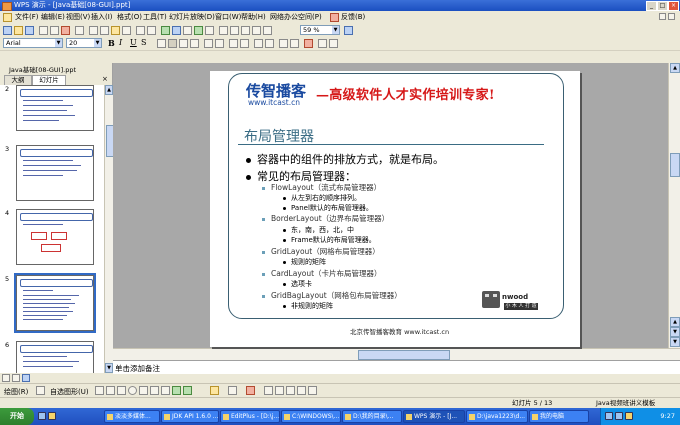 This screenshot has width=680, height=425. I want to click on doc-minimize-icon, so click(662, 16).